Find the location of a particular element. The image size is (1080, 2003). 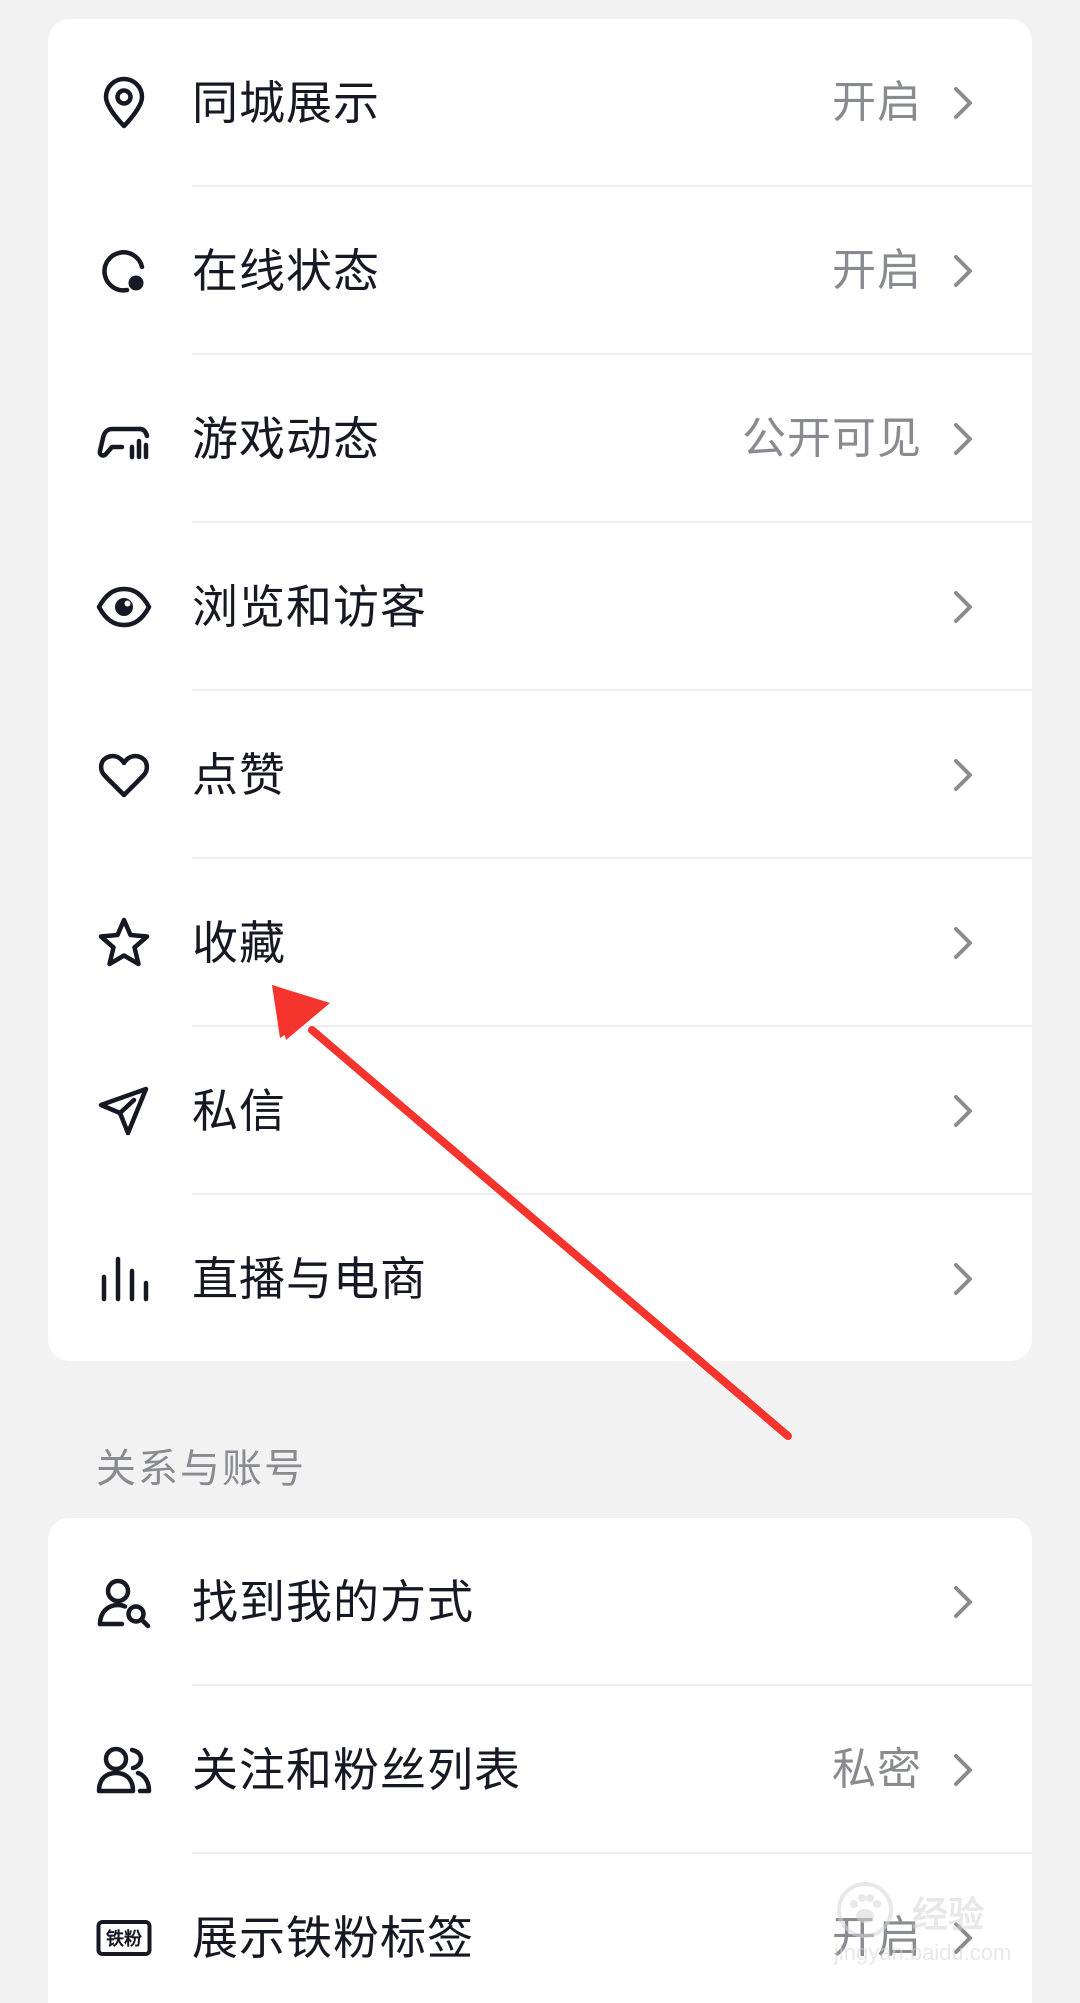

row-label: 关注和粉丝列表 is located at coordinates (356, 1770).